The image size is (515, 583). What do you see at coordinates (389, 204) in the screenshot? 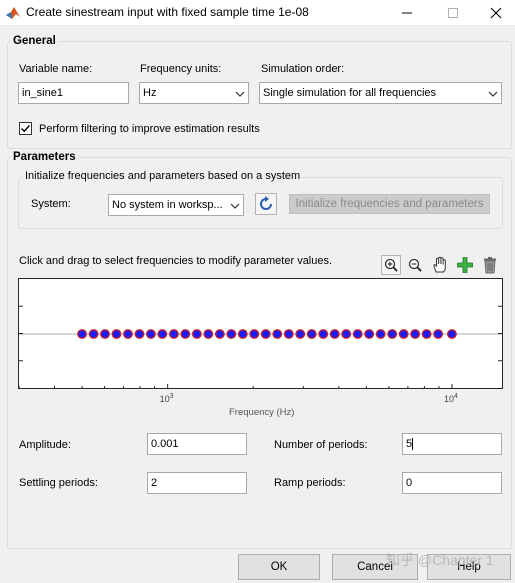
I see `initialize-button: Initialize frequencies and parameters` at bounding box center [389, 204].